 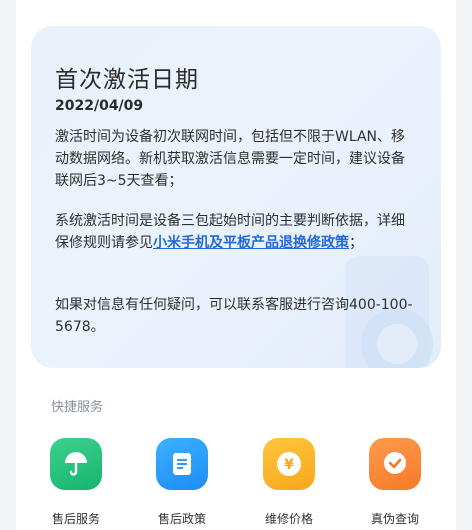 I want to click on authenticity-check-label: 真伪查询, so click(x=394, y=519).